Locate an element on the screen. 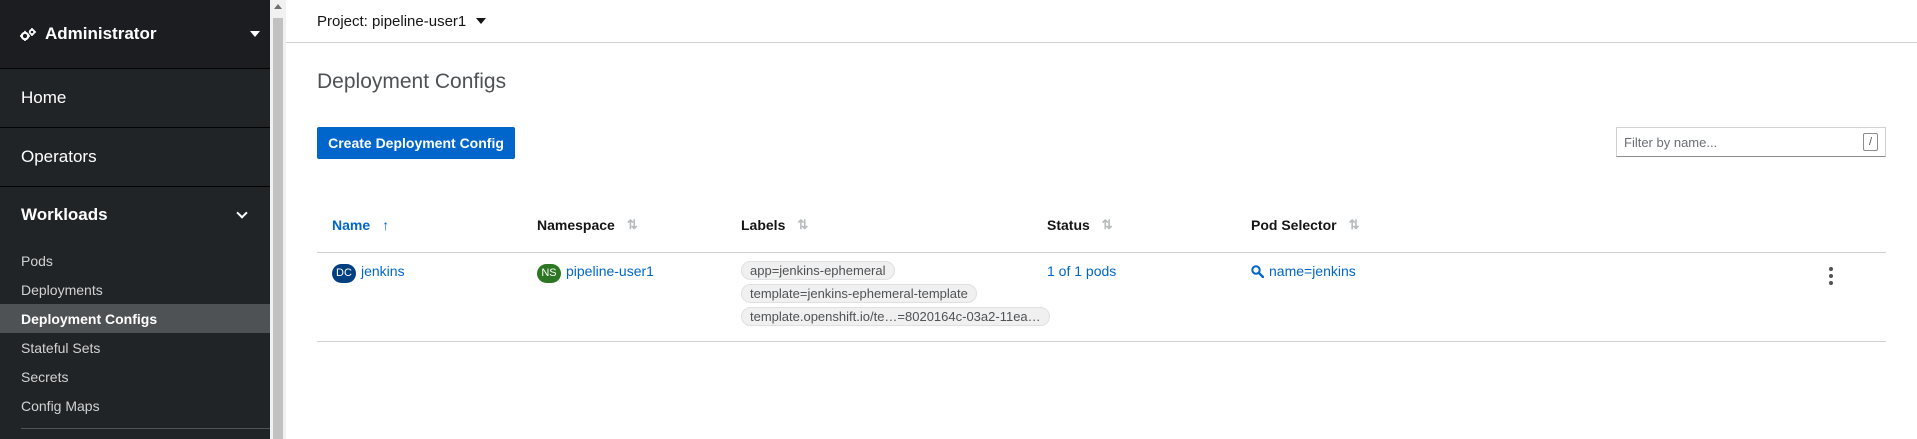 The height and width of the screenshot is (439, 1917). cell-pod-selector: name=jenkins is located at coordinates (1303, 271).